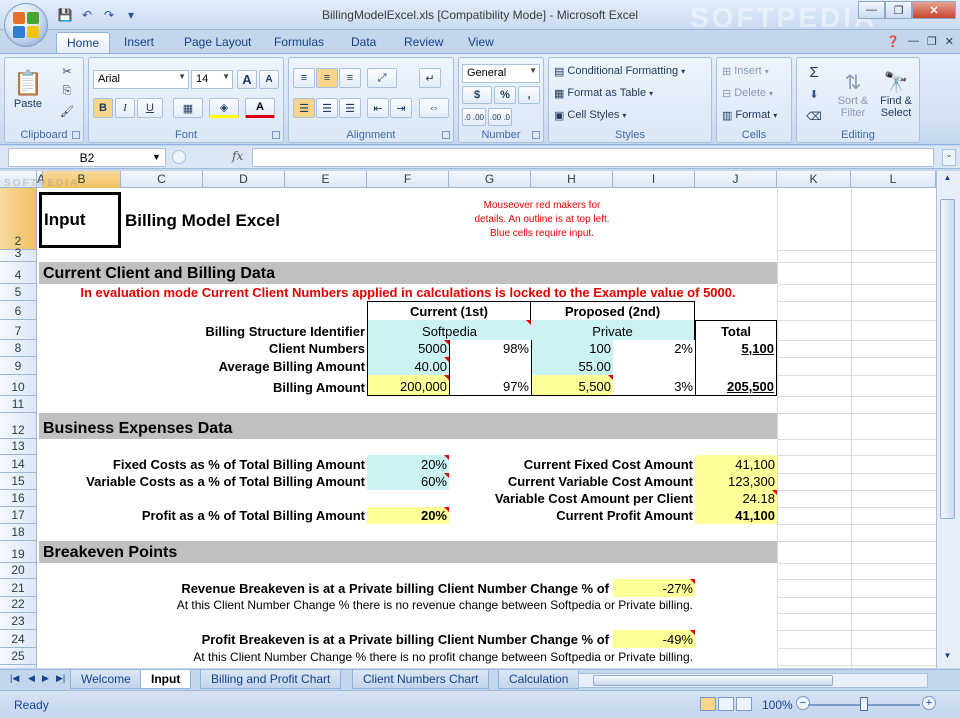 This screenshot has width=960, height=718. What do you see at coordinates (179, 157) in the screenshot?
I see `formula-cancel-icon` at bounding box center [179, 157].